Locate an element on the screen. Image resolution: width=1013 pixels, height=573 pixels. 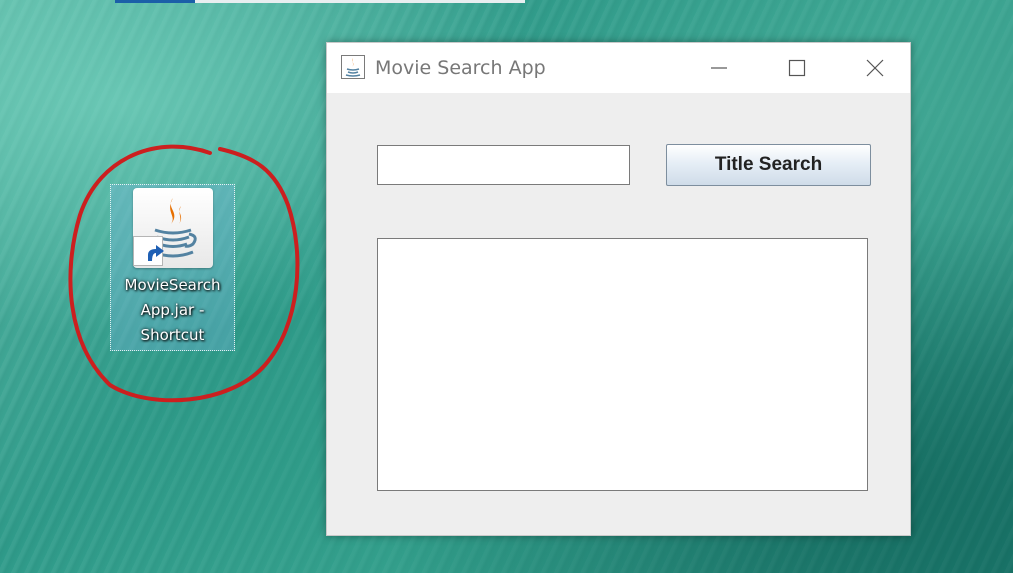
close-icon is located at coordinates (875, 68).